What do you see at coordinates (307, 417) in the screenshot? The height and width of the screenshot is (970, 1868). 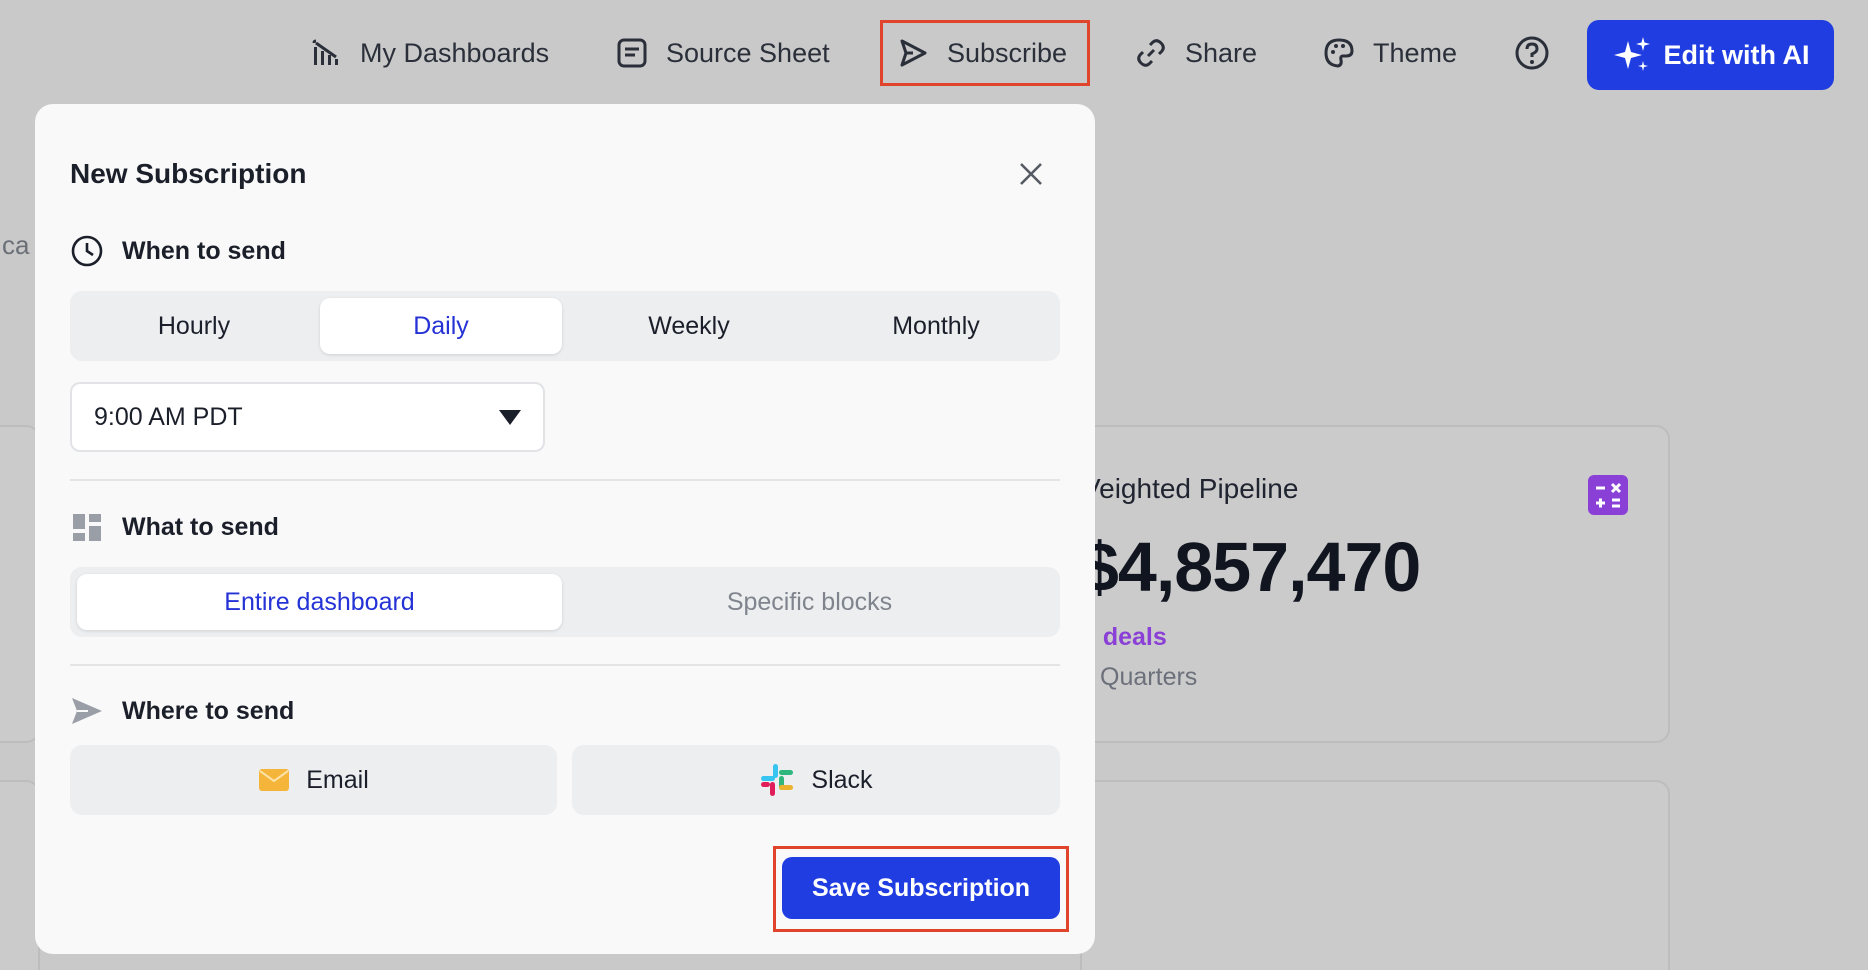 I see `time-select: 9:00 AM PDT` at bounding box center [307, 417].